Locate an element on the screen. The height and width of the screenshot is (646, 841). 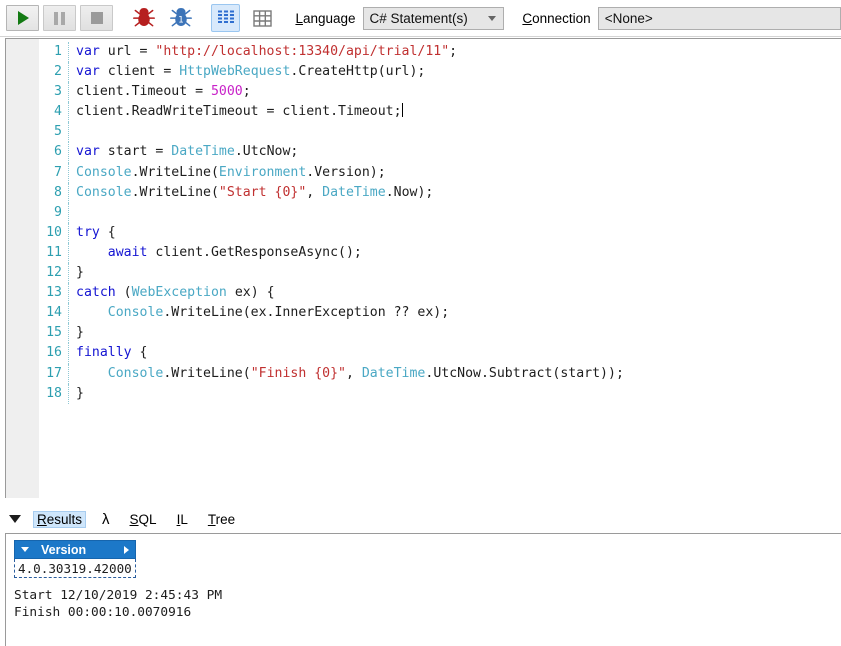
tab-label: λ is located at coordinates (106, 519).